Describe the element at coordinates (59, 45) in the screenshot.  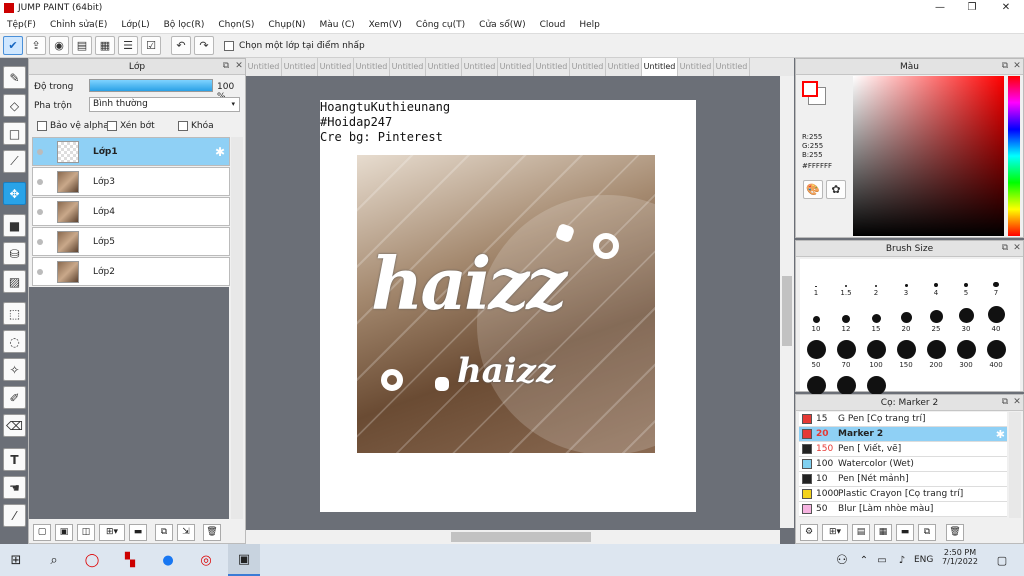
I see `comment-icon: ◉` at that location.